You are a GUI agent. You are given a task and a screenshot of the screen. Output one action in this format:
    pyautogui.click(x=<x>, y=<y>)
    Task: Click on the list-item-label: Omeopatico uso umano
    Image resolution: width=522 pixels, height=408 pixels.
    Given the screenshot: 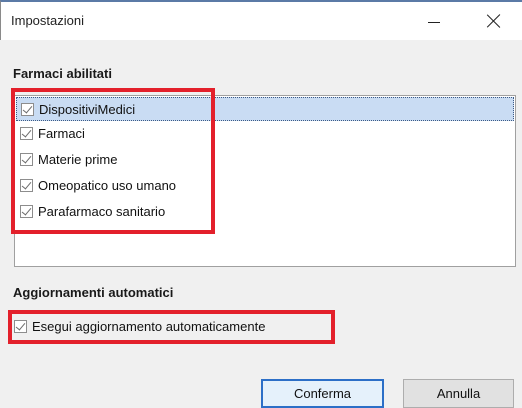 What is the action you would take?
    pyautogui.click(x=107, y=185)
    